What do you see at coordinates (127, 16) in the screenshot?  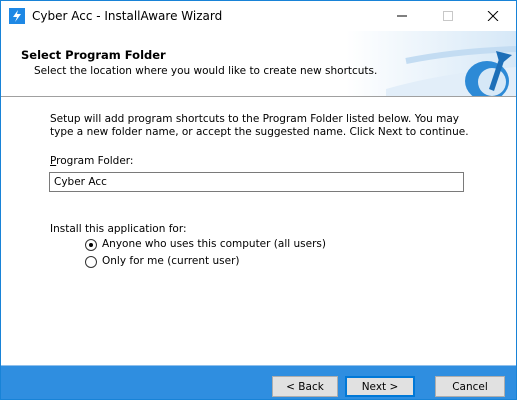 I see `window-title: Cyber Acc - InstallAware Wizard` at bounding box center [127, 16].